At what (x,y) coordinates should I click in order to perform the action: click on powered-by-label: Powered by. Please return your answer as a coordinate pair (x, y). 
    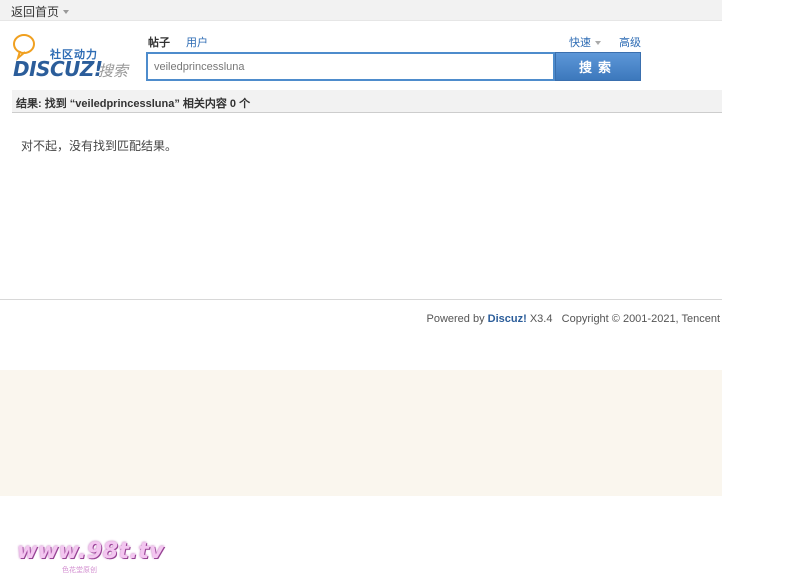
    Looking at the image, I should click on (455, 319).